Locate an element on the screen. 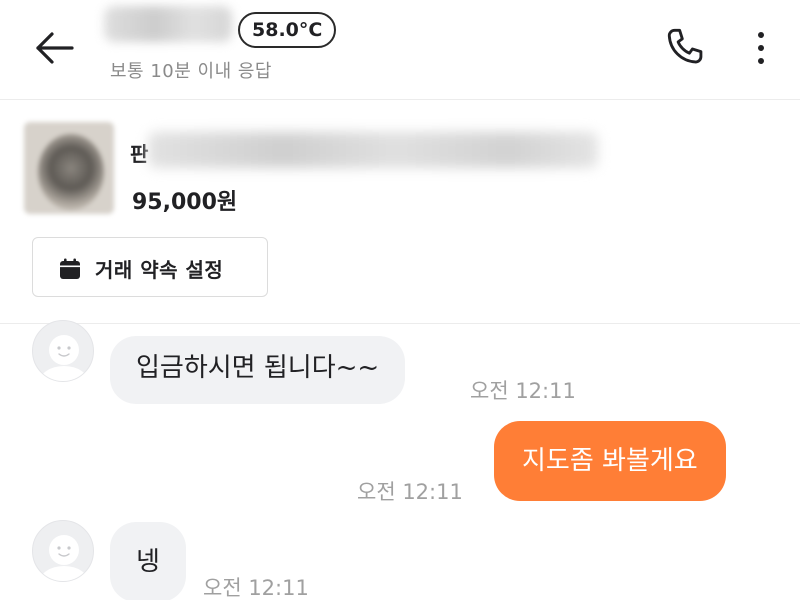 The image size is (800, 600). call-button is located at coordinates (685, 48).